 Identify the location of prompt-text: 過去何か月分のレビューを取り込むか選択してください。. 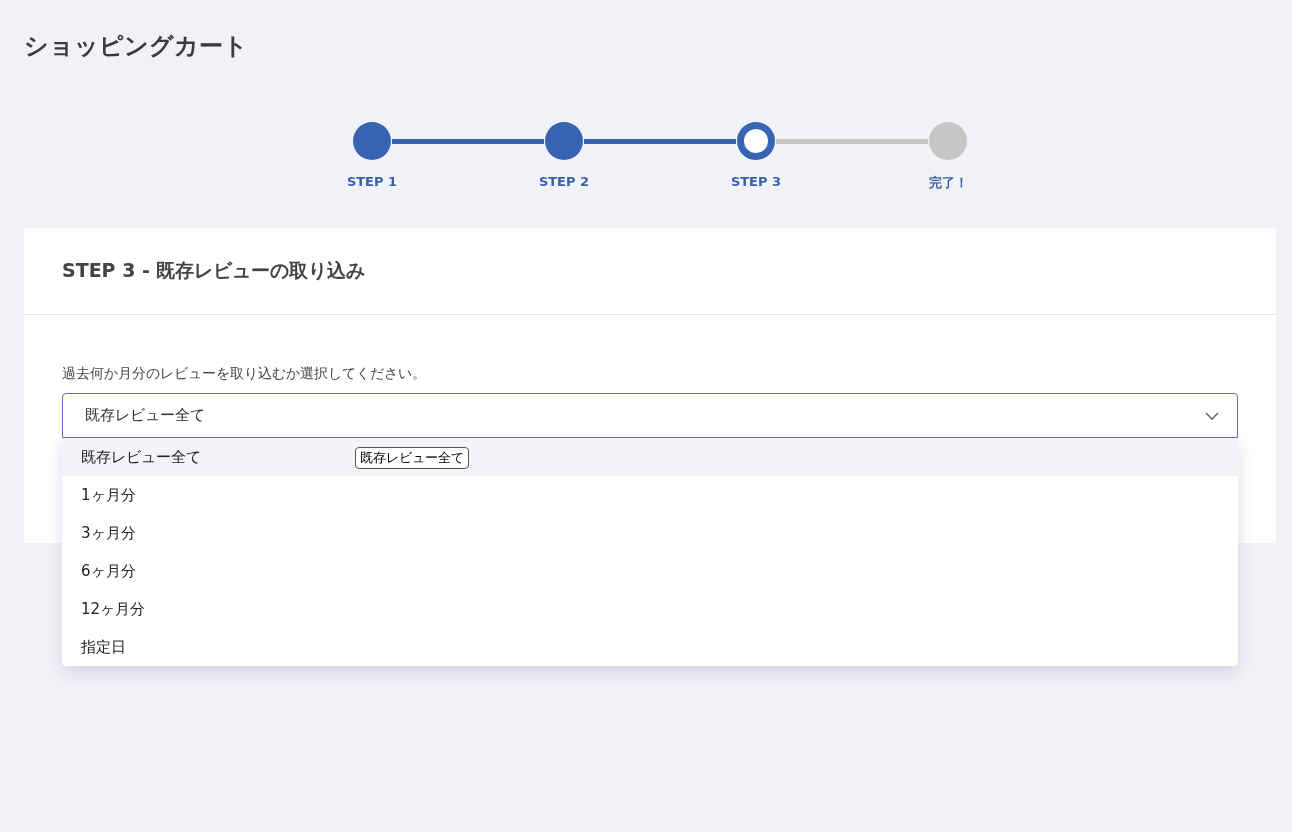
(244, 374).